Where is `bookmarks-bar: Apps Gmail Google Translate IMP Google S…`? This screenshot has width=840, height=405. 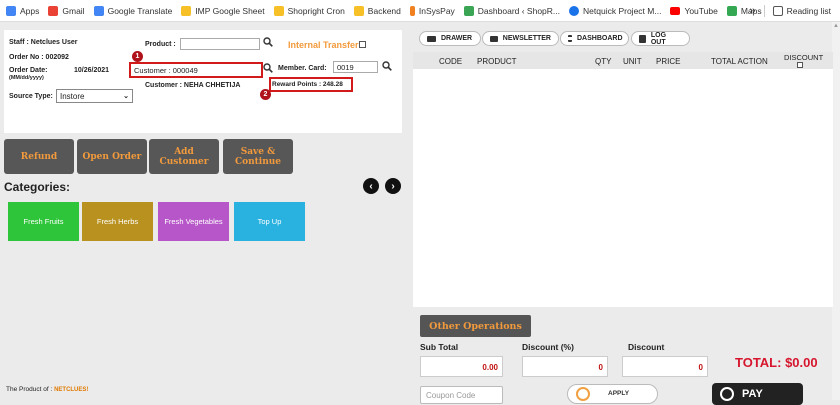
bookmarks-bar: Apps Gmail Google Translate IMP Google S… is located at coordinates (420, 11).